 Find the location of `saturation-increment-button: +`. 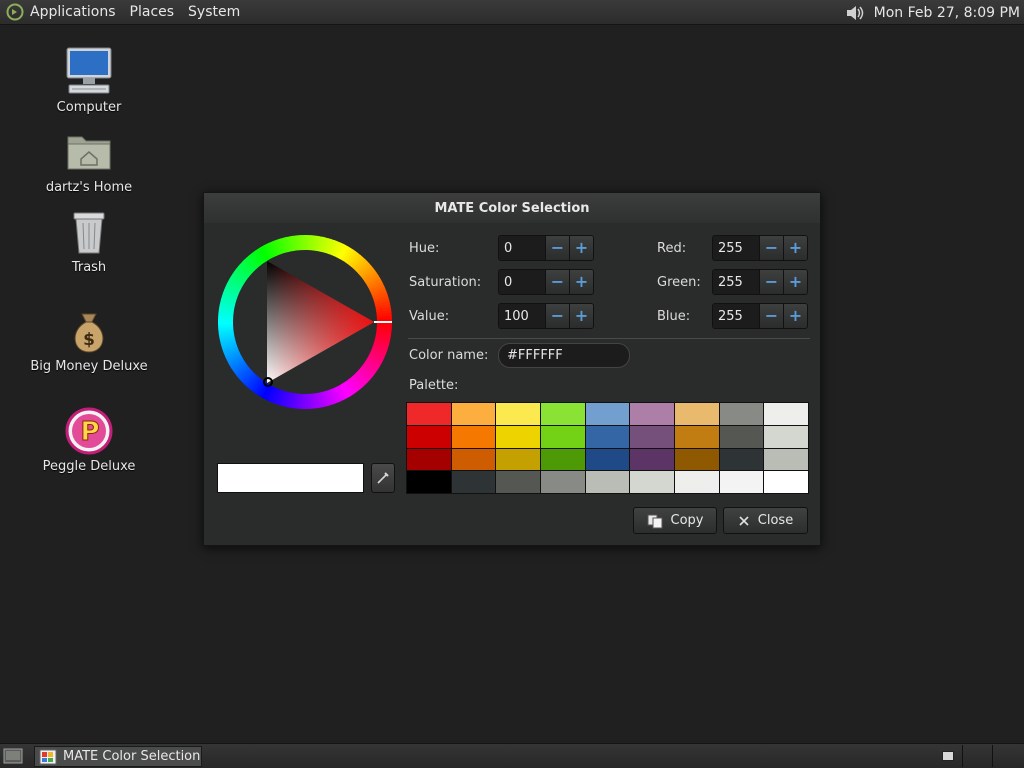

saturation-increment-button: + is located at coordinates (581, 282).